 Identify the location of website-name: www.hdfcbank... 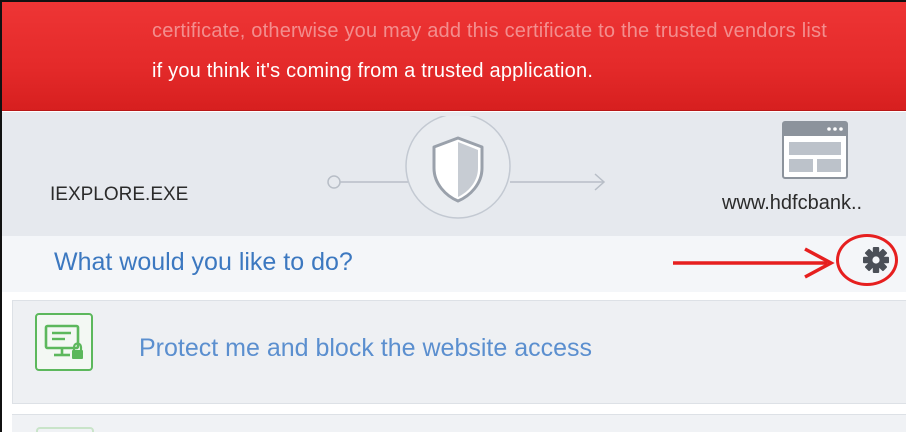
(792, 203).